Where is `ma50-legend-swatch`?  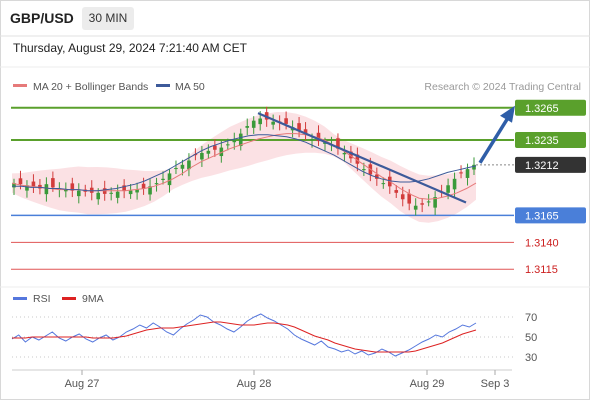
ma50-legend-swatch is located at coordinates (163, 85).